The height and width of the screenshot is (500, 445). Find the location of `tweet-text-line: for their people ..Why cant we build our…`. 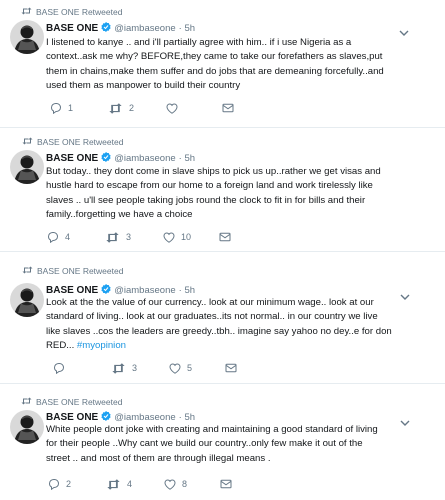

tweet-text-line: for their people ..Why cant we build our… is located at coordinates (204, 444).